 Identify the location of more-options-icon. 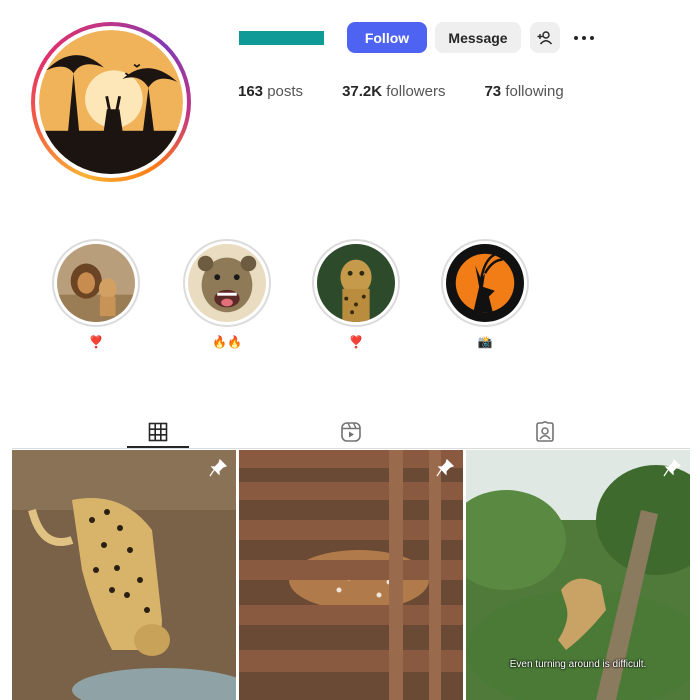
(584, 38).